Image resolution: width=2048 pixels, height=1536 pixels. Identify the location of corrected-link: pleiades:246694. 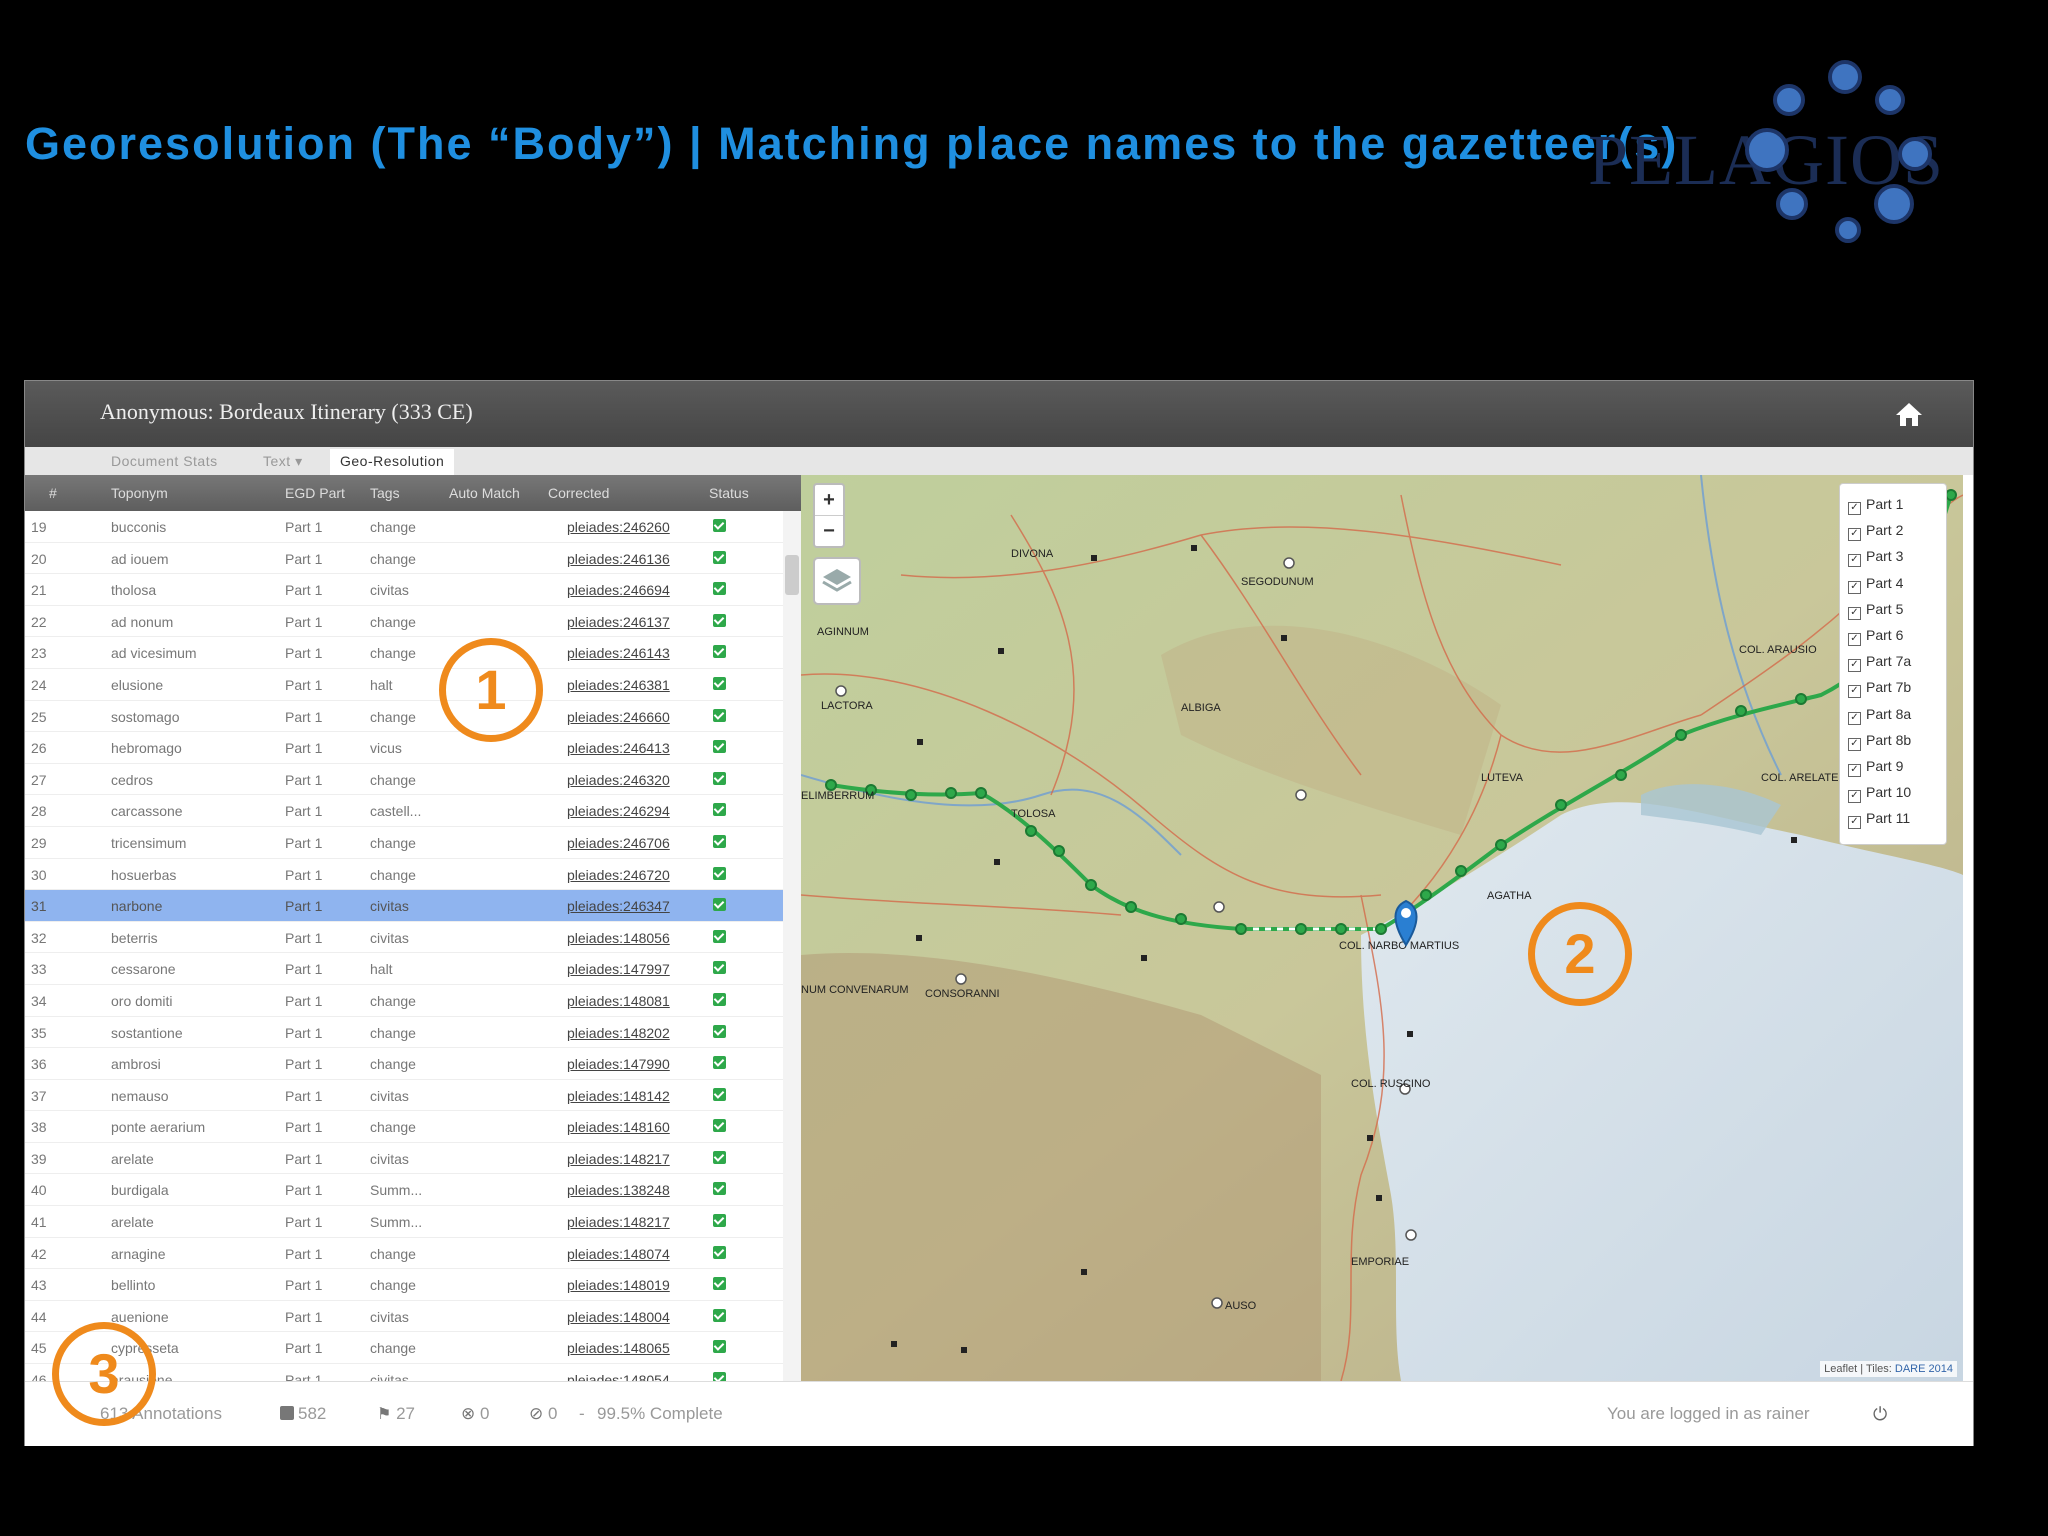
(618, 590).